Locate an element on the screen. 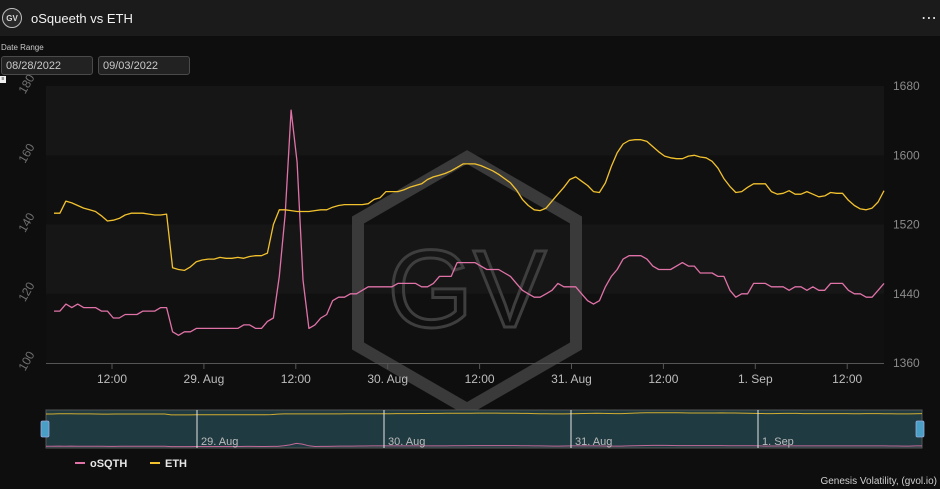  y-left-tick-label: 160 is located at coordinates (26, 153).